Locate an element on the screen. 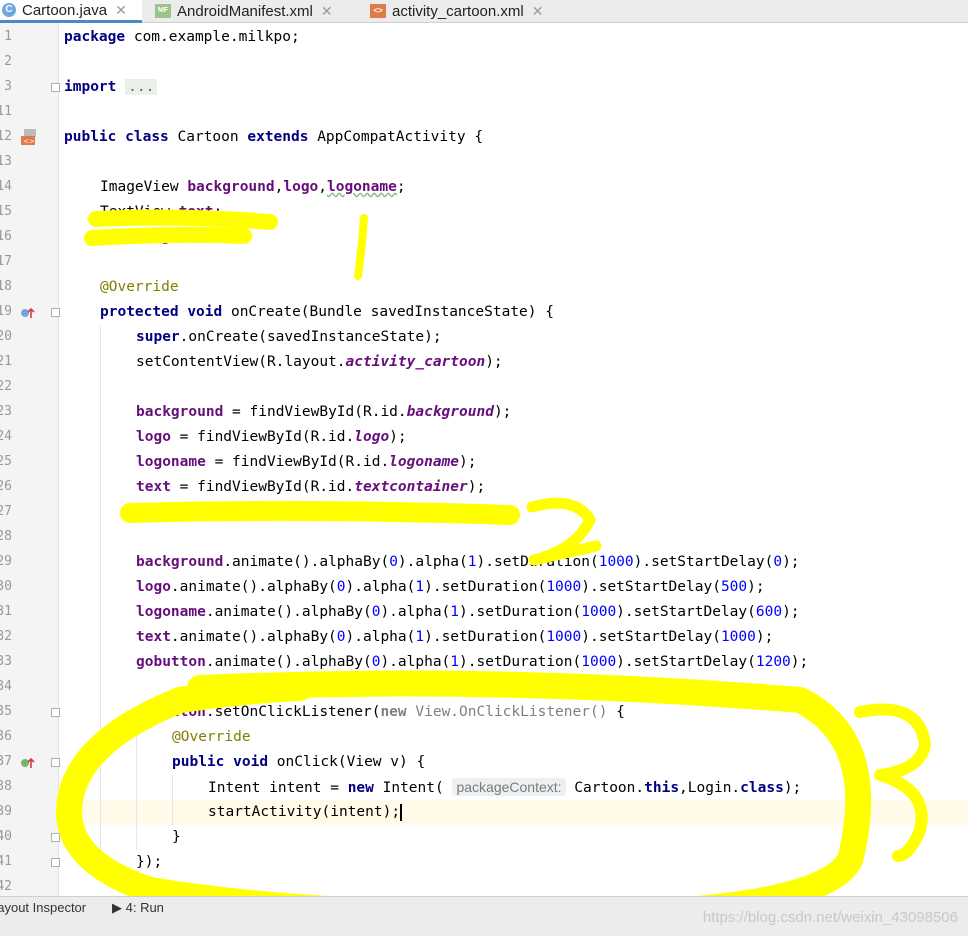 Image resolution: width=968 pixels, height=936 pixels. tab-label: activity_cartoon.xml is located at coordinates (458, 11).